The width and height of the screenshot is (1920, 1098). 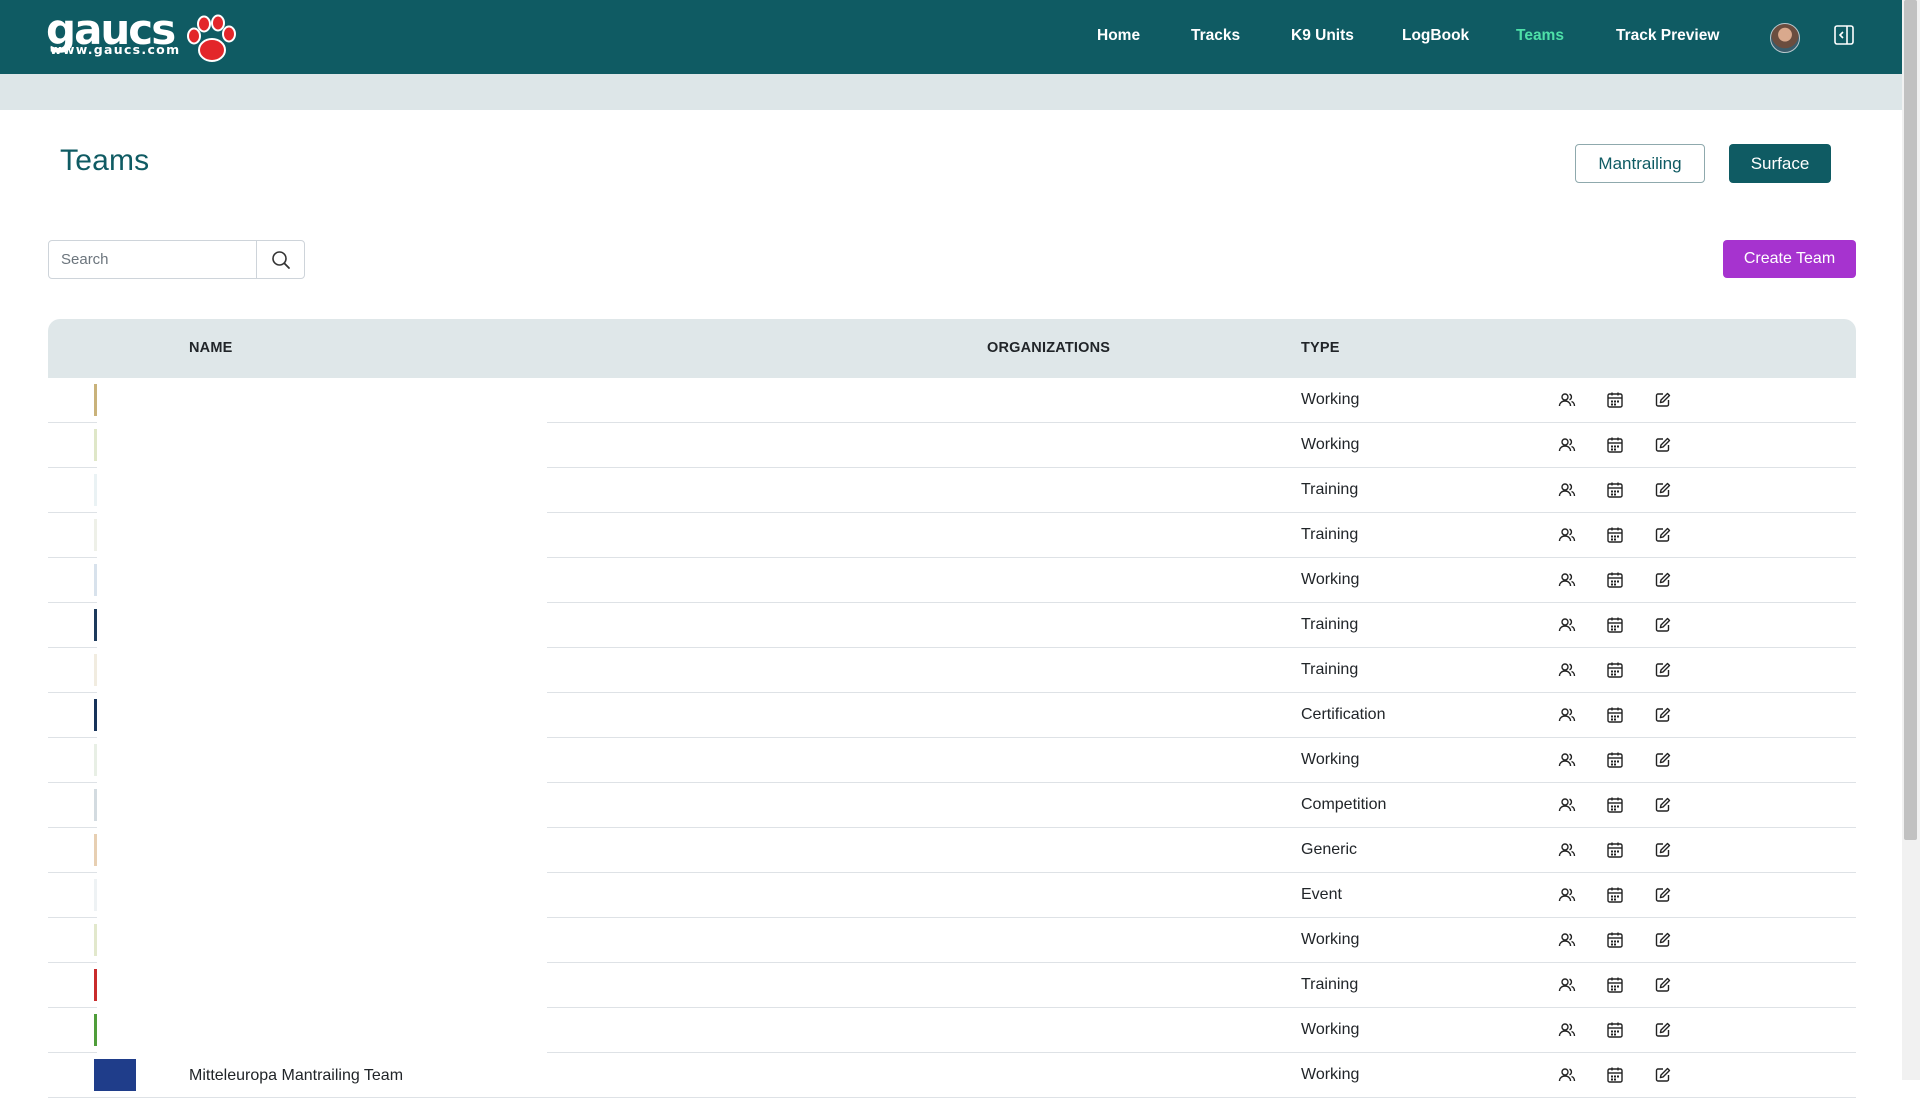 I want to click on page-title: Teams, so click(x=105, y=160).